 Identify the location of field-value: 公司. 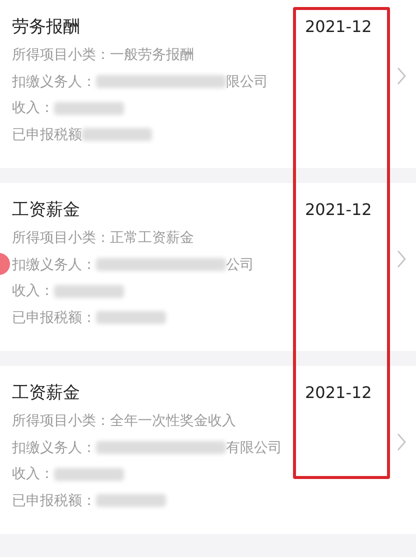
(240, 265).